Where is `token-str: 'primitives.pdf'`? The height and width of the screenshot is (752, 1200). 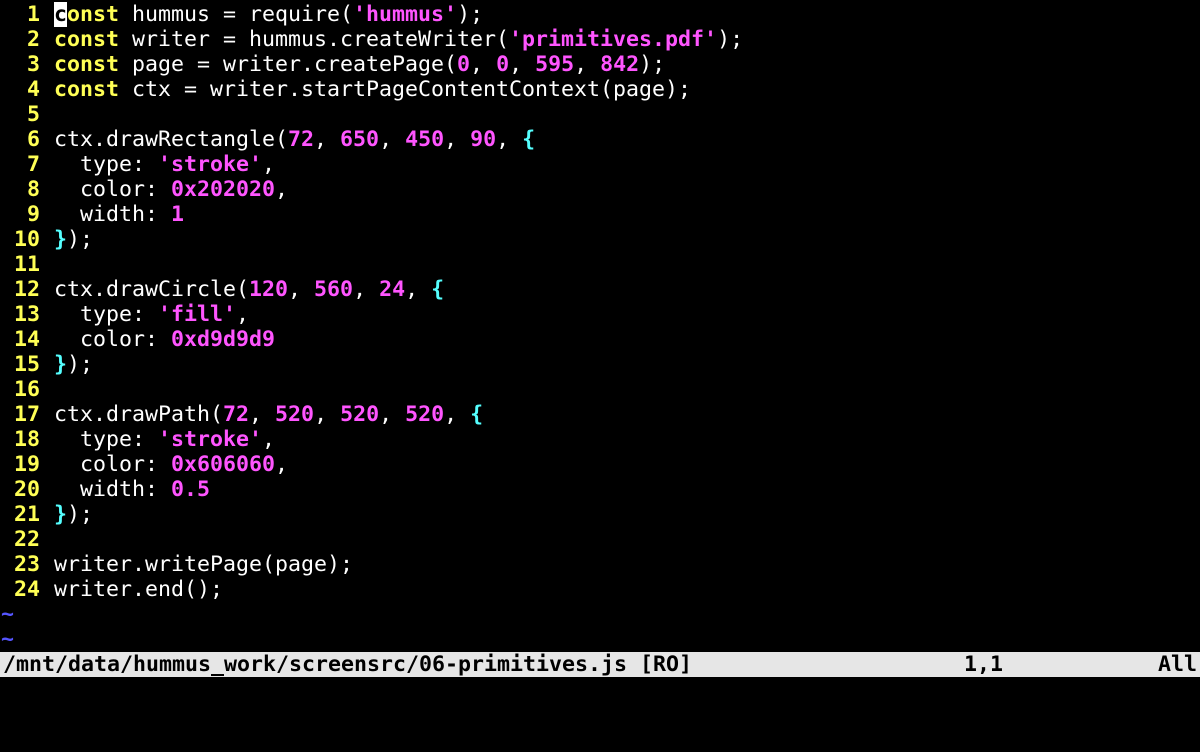 token-str: 'primitives.pdf' is located at coordinates (613, 39).